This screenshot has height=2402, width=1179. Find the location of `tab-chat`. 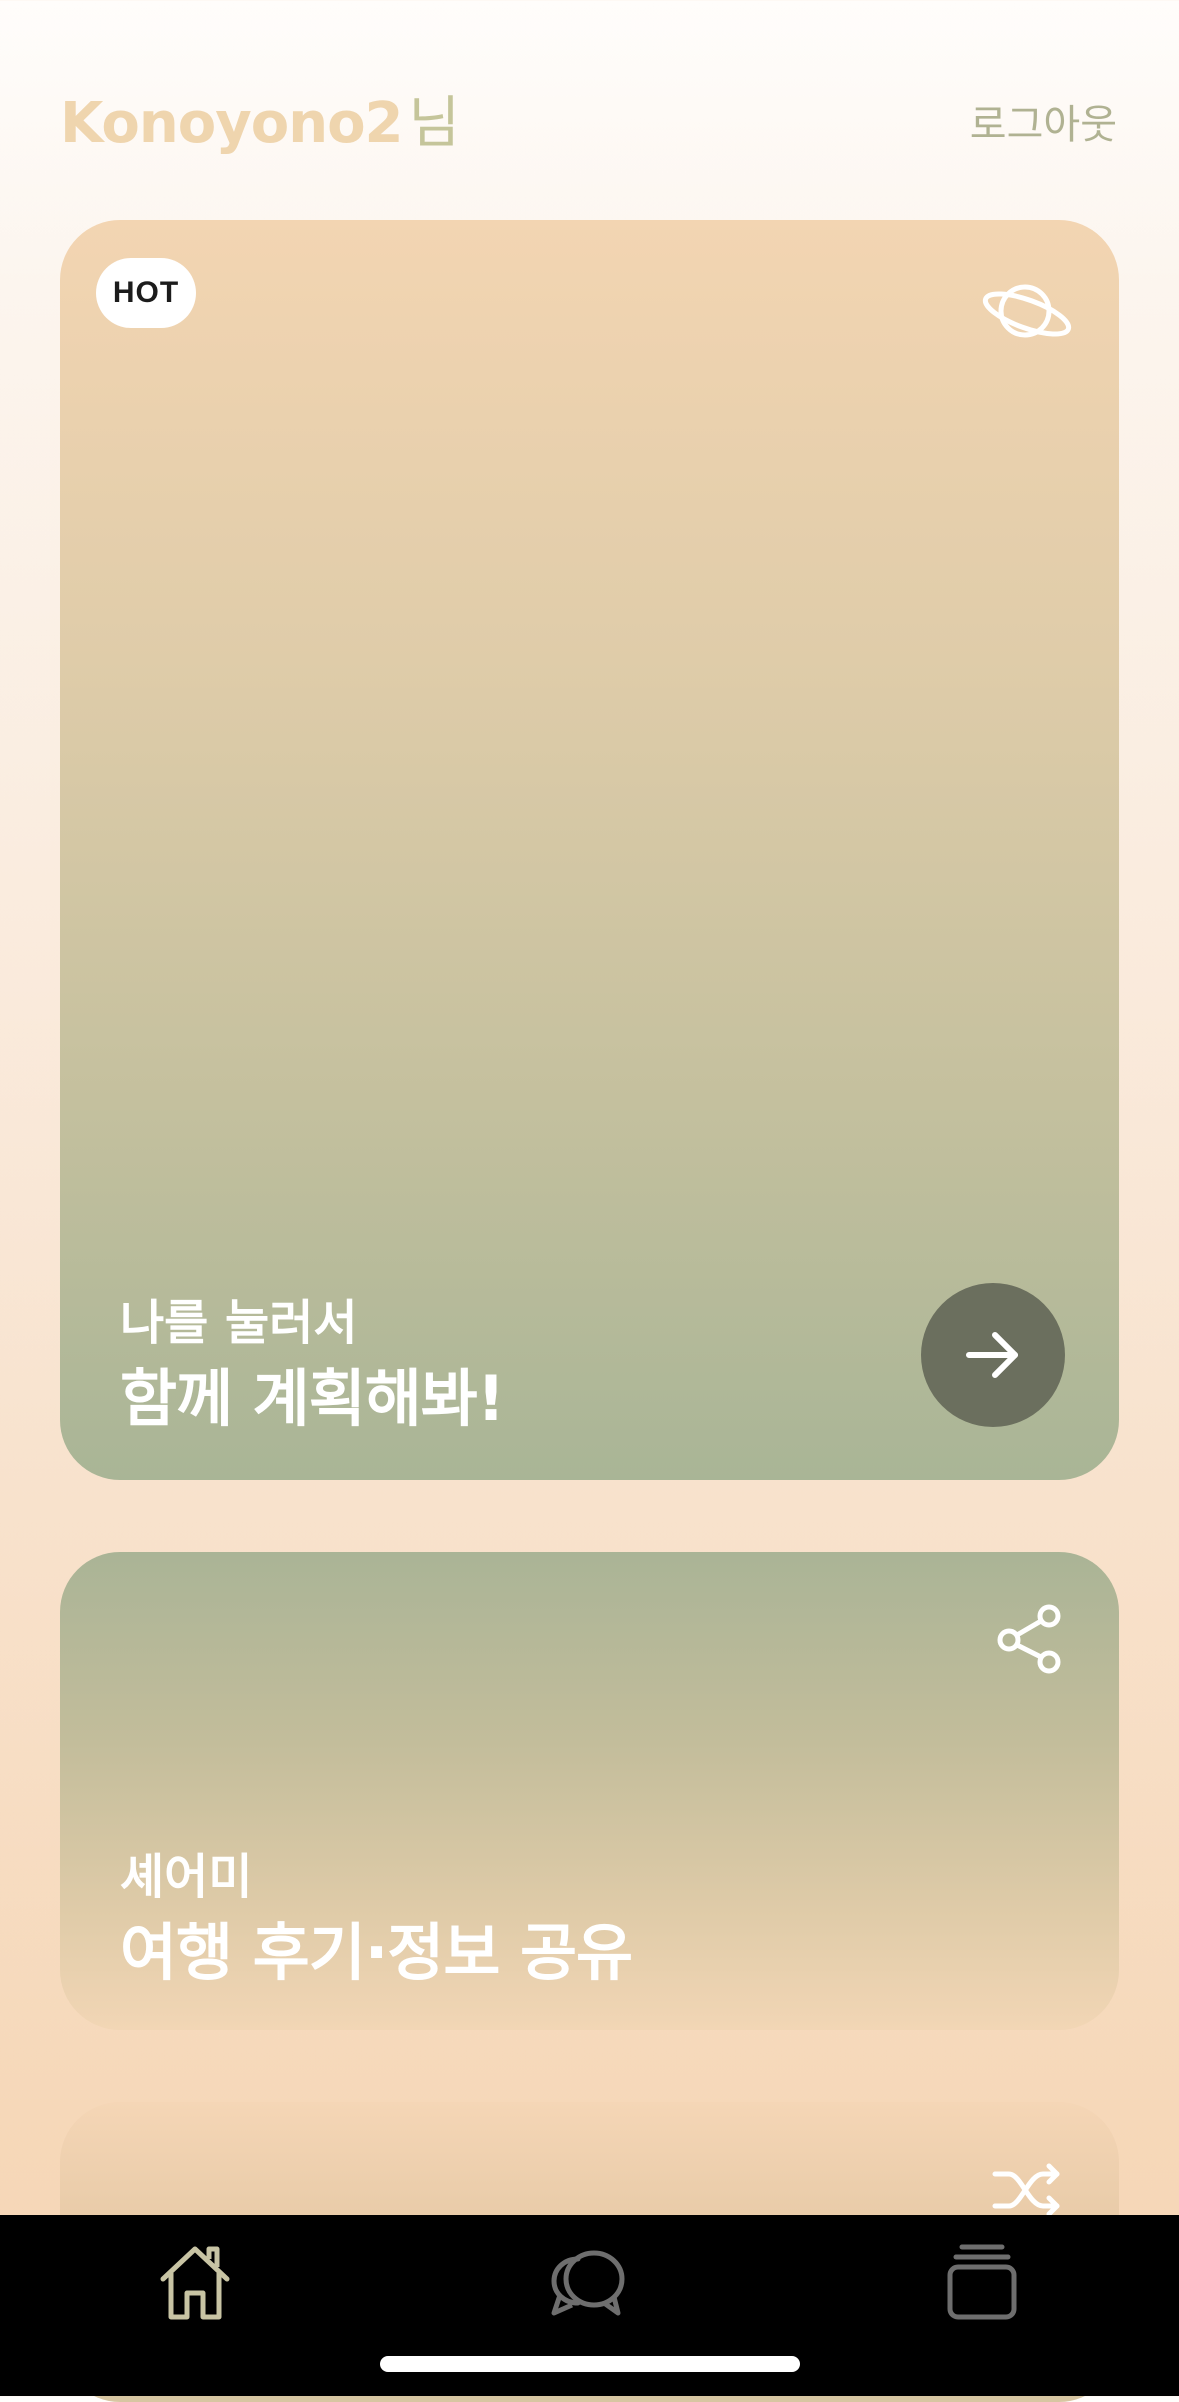

tab-chat is located at coordinates (588, 2283).